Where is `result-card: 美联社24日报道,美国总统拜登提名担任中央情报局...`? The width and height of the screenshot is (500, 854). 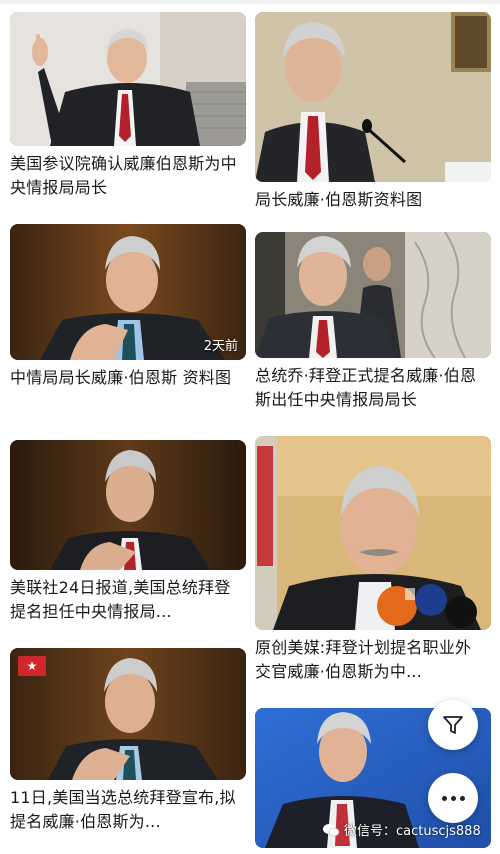
result-card: 美联社24日报道,美国总统拜登提名担任中央情报局... is located at coordinates (128, 532).